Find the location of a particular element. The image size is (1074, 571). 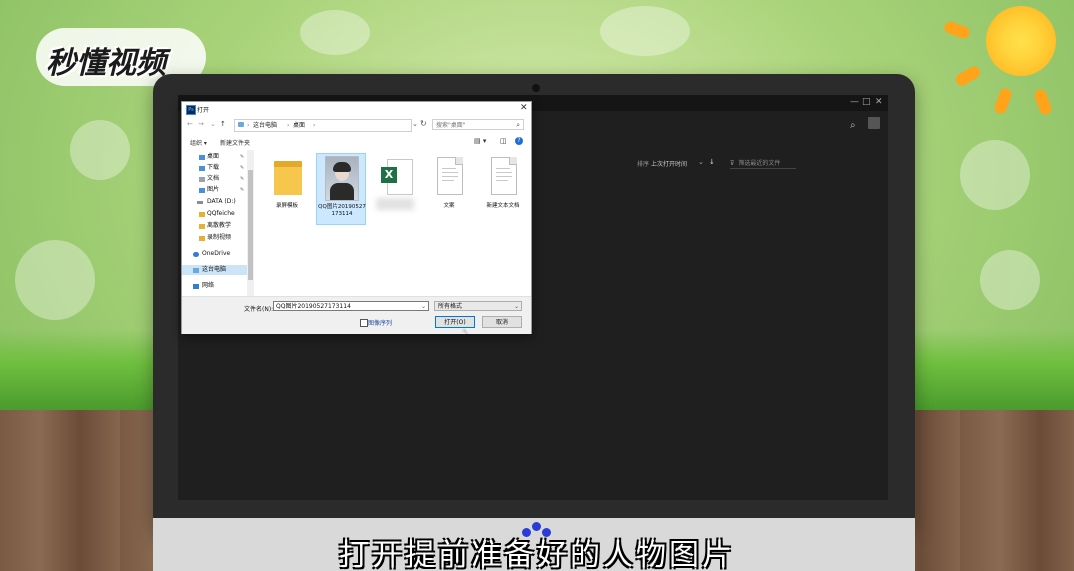

forward-arrow-icon: → is located at coordinates (201, 124).